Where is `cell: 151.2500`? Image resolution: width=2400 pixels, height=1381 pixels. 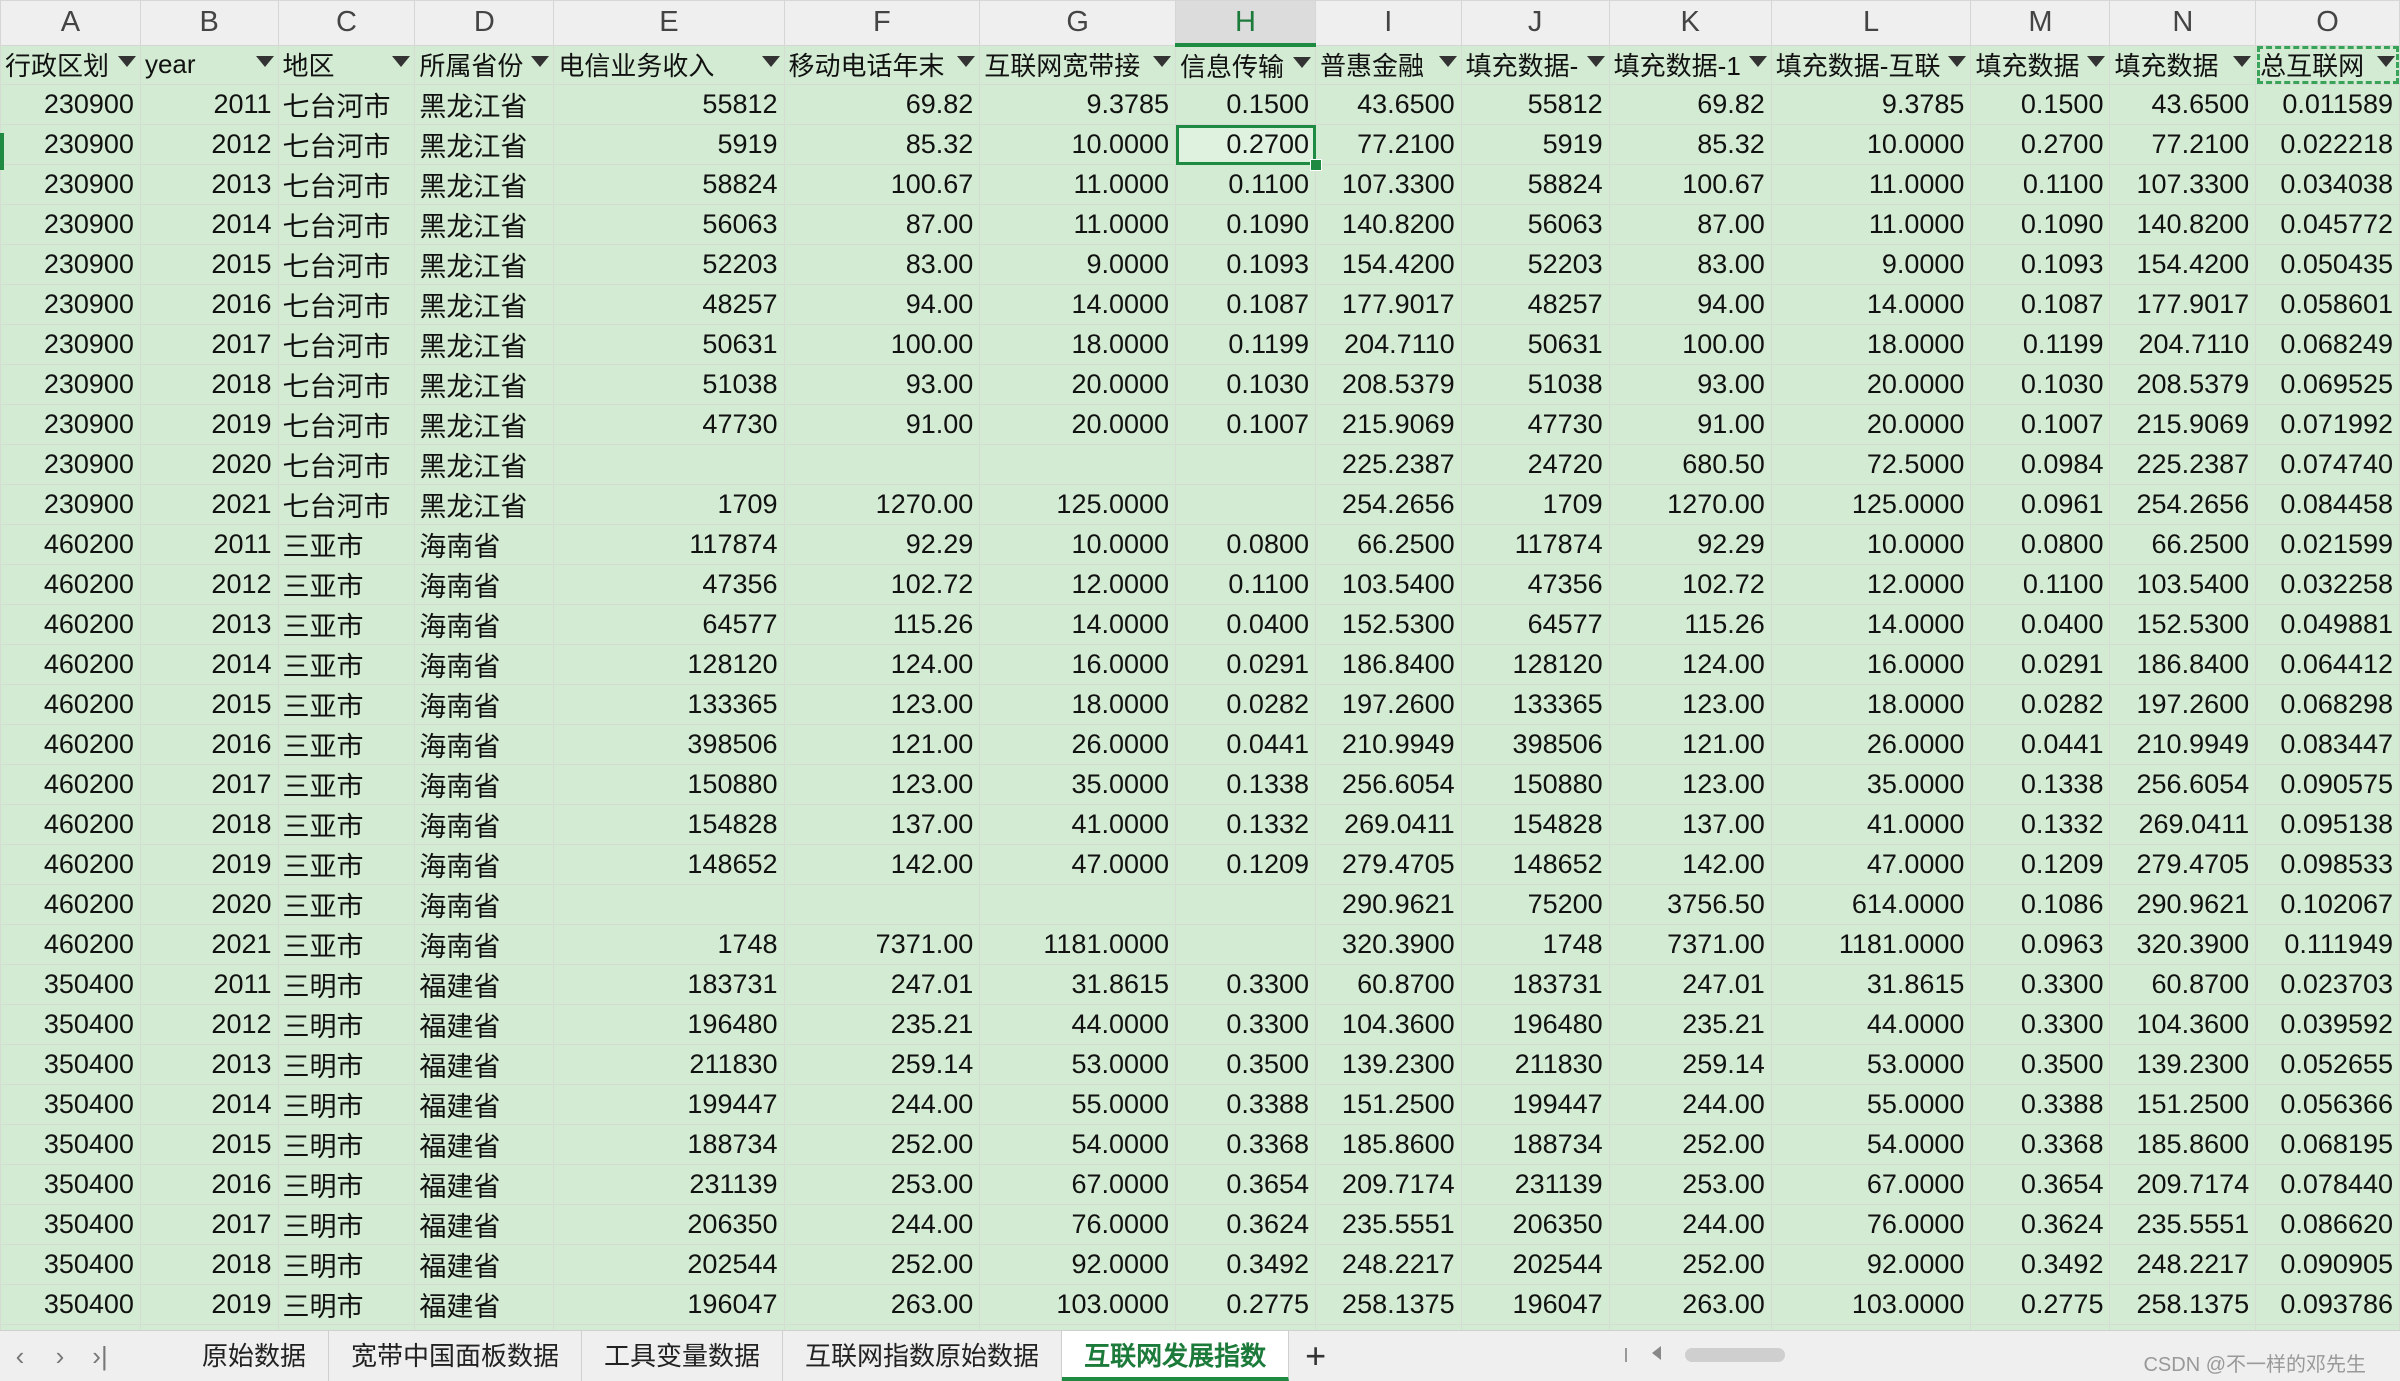
cell: 151.2500 is located at coordinates (2183, 1104).